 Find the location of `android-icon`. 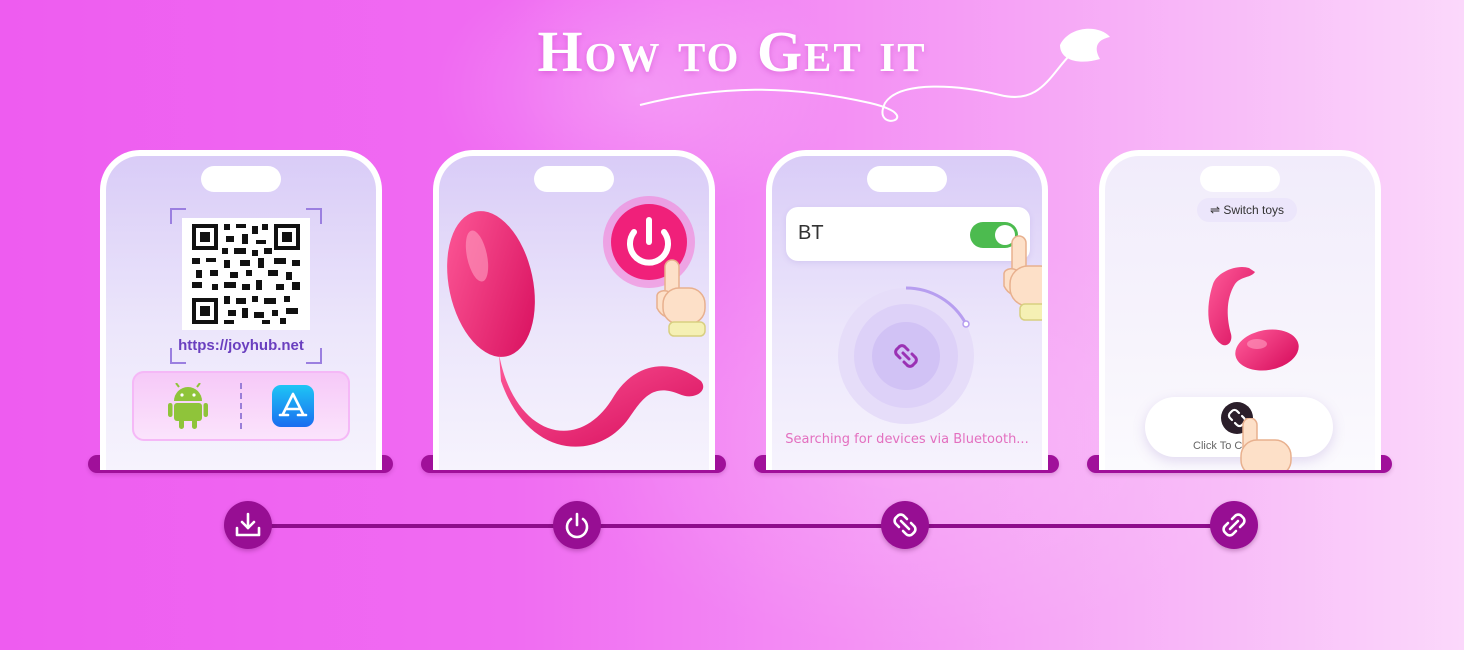

android-icon is located at coordinates (188, 406).